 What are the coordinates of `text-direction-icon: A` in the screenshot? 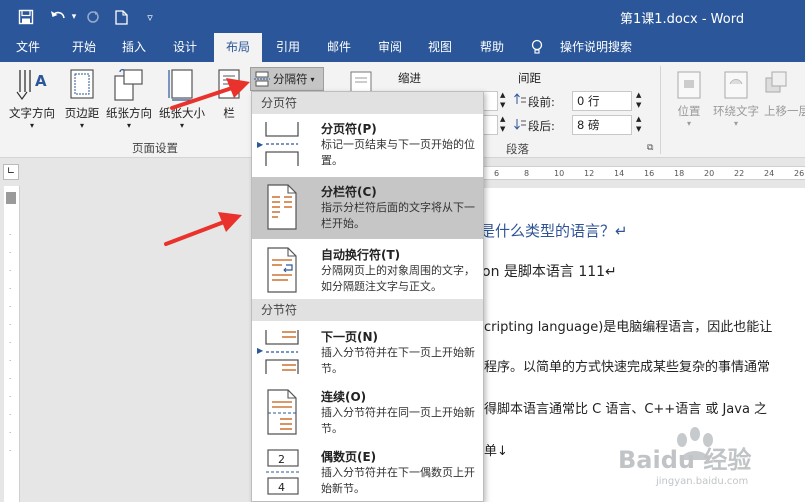 It's located at (31, 85).